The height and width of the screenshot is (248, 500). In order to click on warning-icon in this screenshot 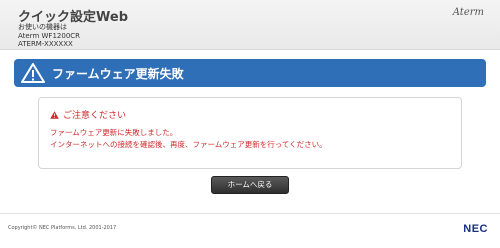, I will do `click(33, 73)`.